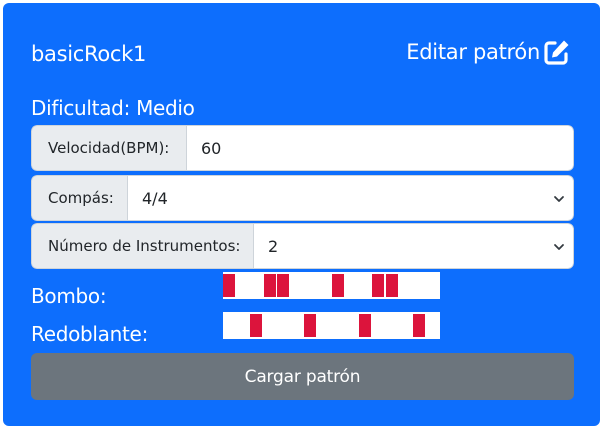  Describe the element at coordinates (331, 325) in the screenshot. I see `snare-track` at that location.